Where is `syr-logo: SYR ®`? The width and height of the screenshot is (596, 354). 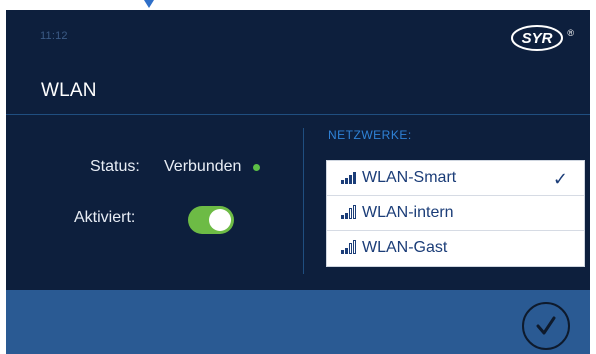
syr-logo: SYR ® is located at coordinates (539, 38).